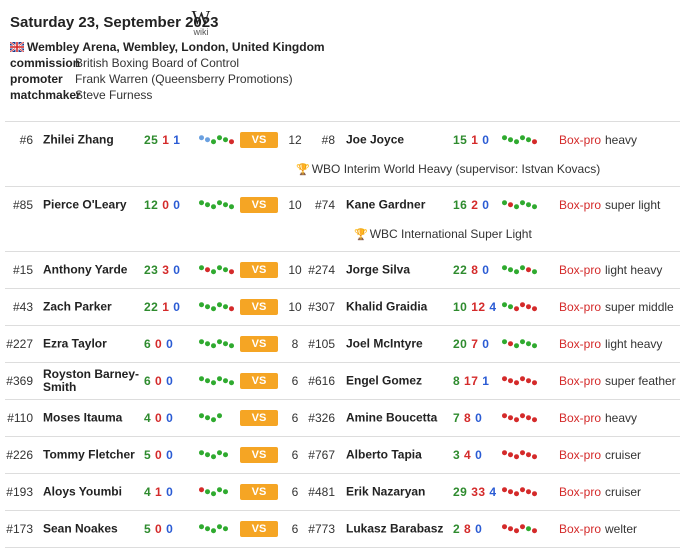  What do you see at coordinates (93, 140) in the screenshot?
I see `boxer1-name: Zhilei Zhang` at bounding box center [93, 140].